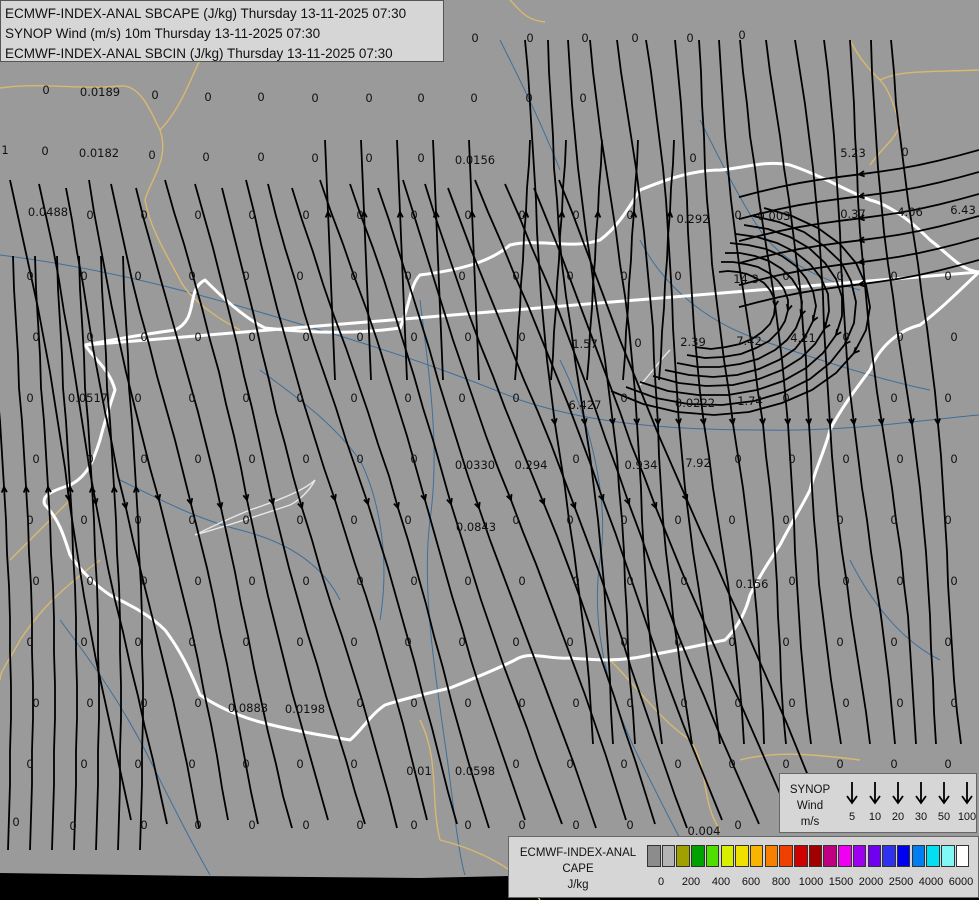 This screenshot has height=900, width=979. I want to click on map-value-label: 4.06, so click(910, 212).